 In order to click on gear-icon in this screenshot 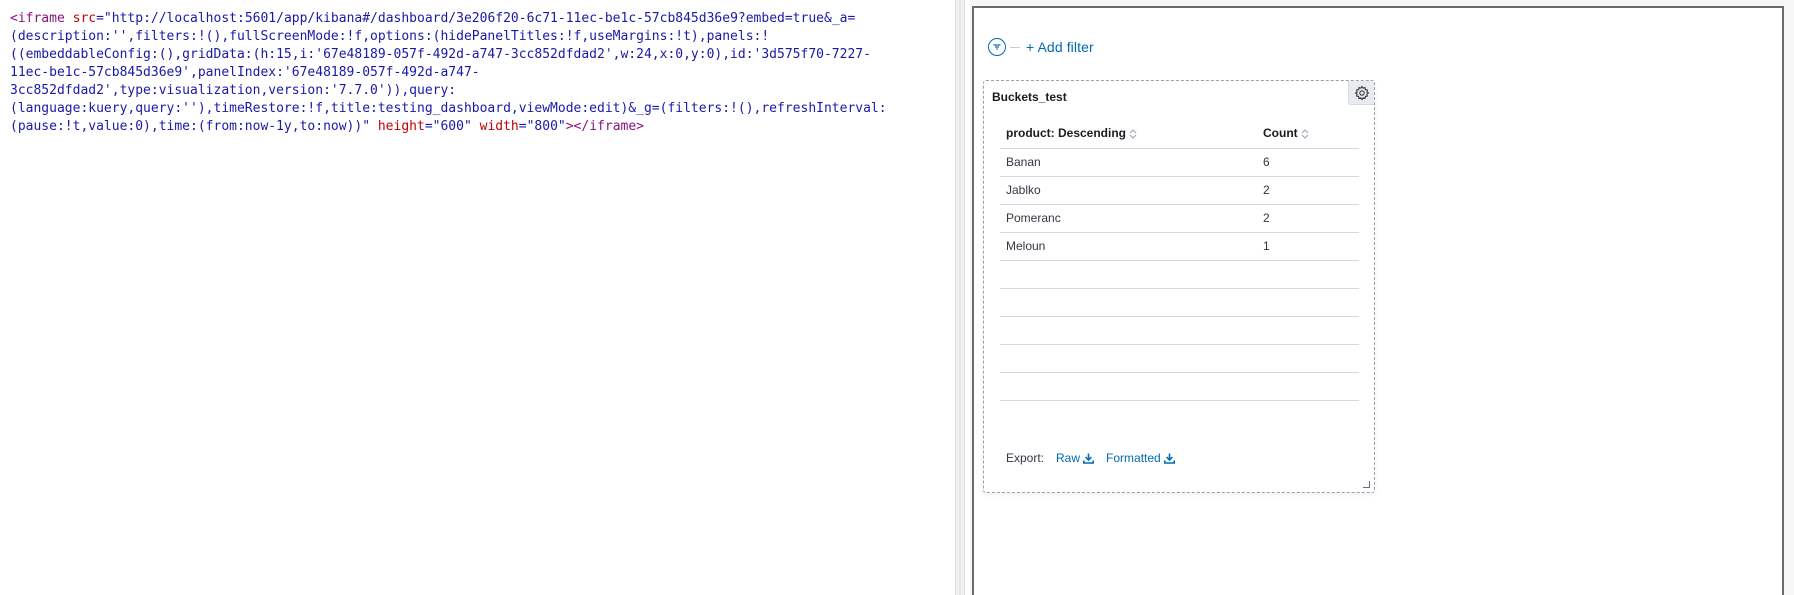, I will do `click(1361, 92)`.